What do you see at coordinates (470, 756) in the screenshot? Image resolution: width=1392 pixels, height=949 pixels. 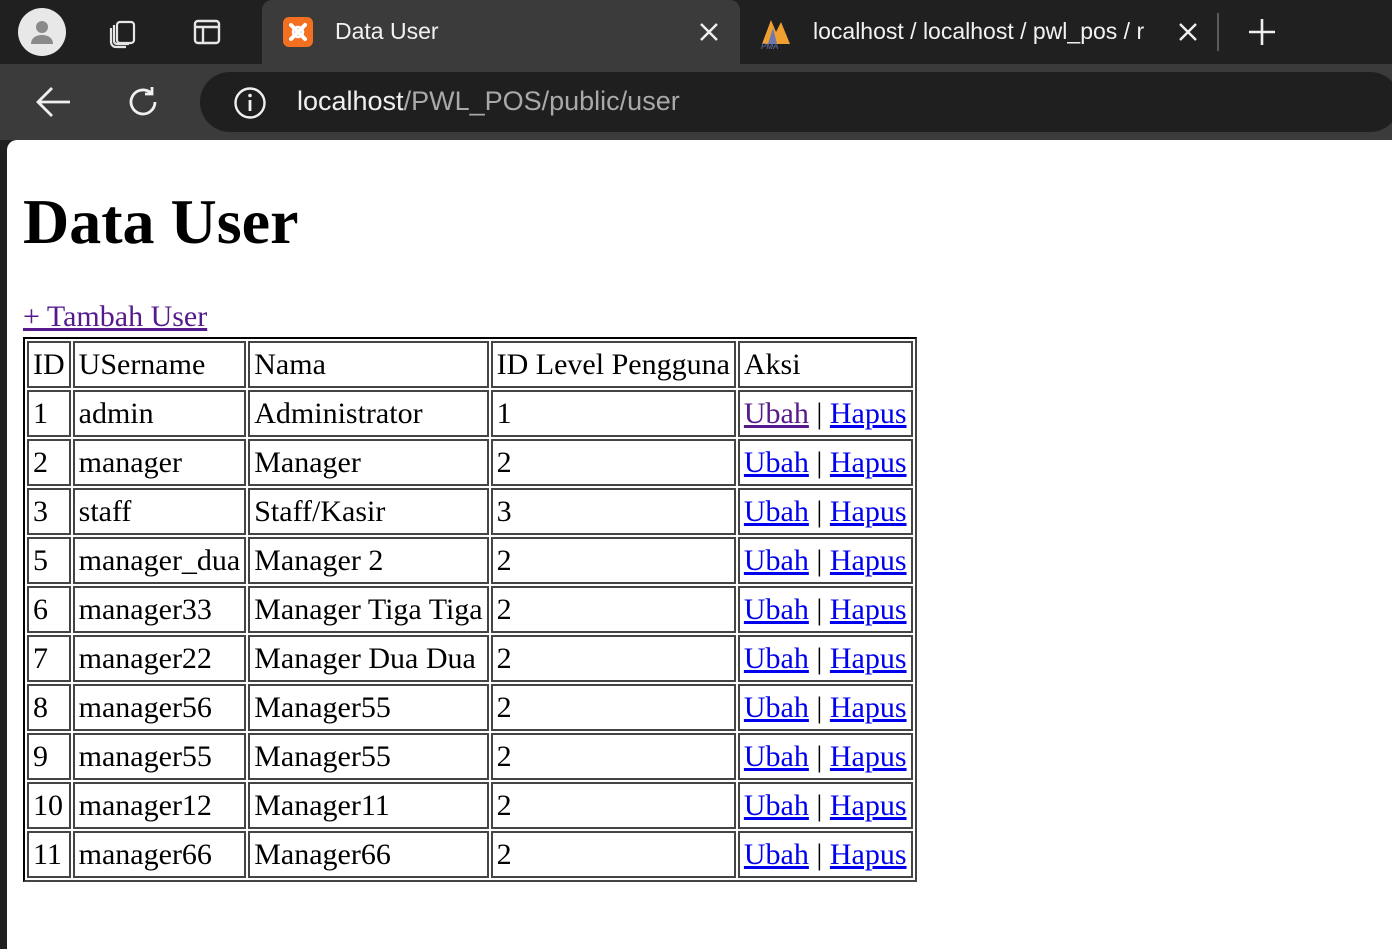 I see `table-row: 9 manager55 Manager55 2 Ubah | Hapus` at bounding box center [470, 756].